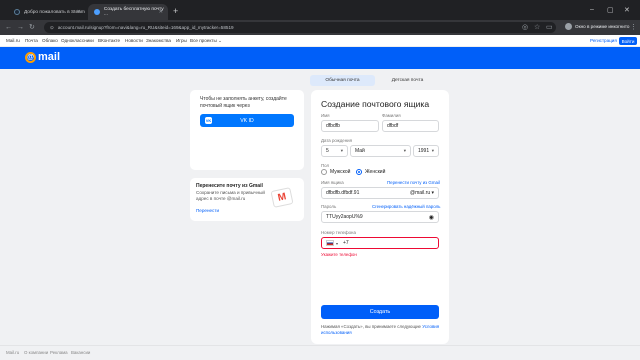  Describe the element at coordinates (413, 182) in the screenshot. I see `transfer-gmail-link: Перенести почту из Gmail` at that location.